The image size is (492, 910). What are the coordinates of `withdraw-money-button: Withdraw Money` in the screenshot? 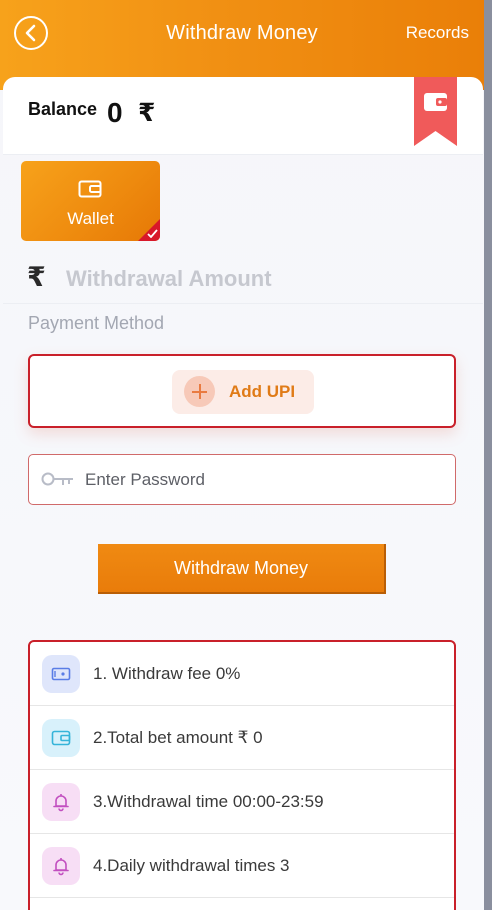 It's located at (242, 569).